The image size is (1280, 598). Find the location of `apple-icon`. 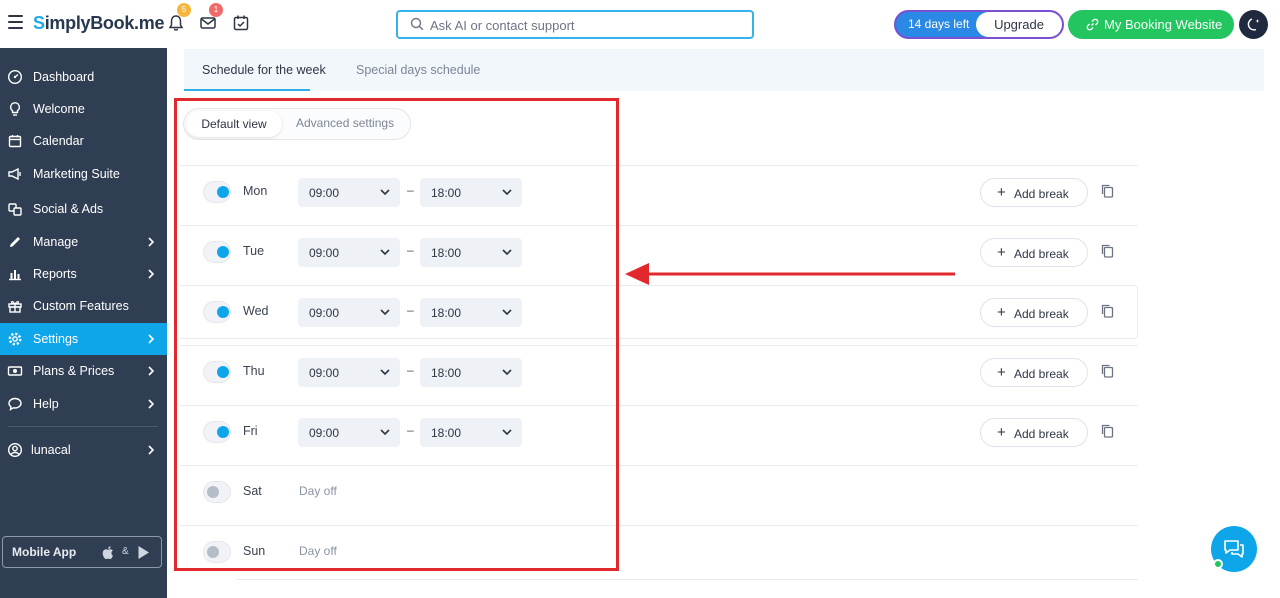

apple-icon is located at coordinates (107, 553).